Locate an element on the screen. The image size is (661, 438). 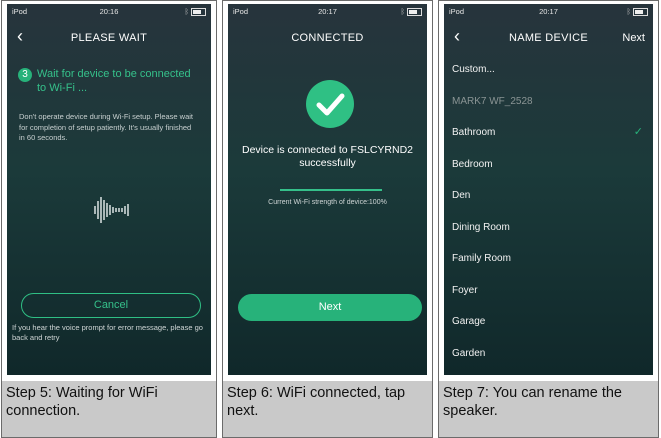
list-item-label: Family Room is located at coordinates (481, 258).